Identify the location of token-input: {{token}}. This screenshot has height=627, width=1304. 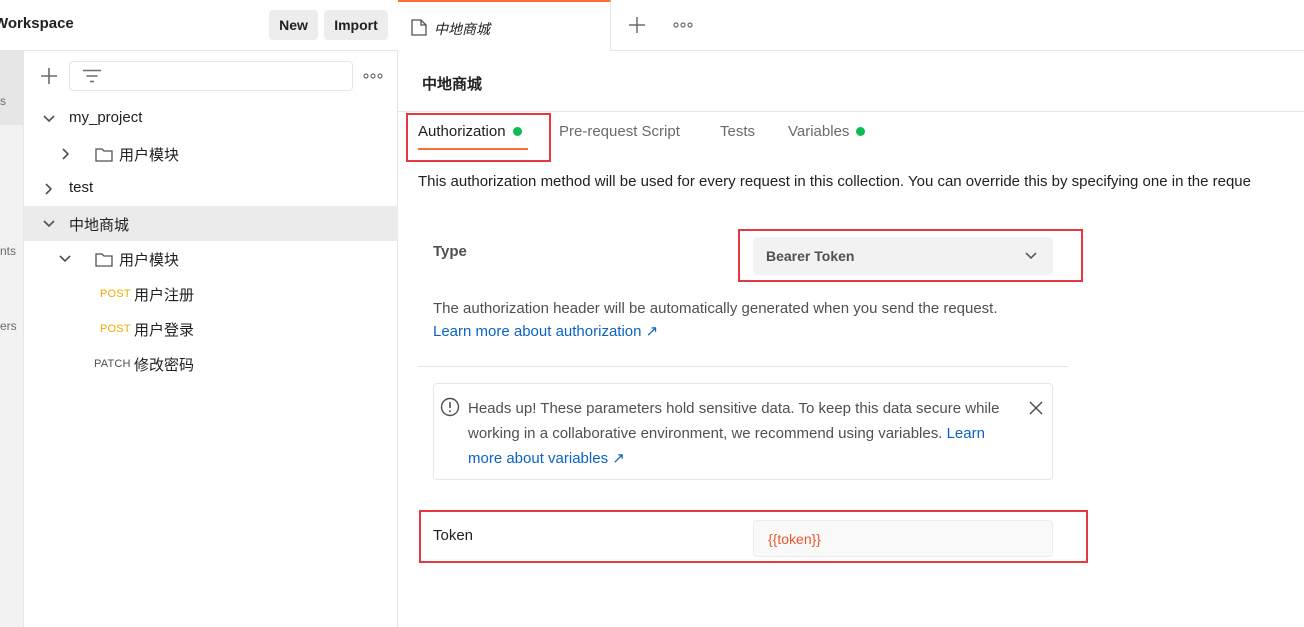
(903, 538).